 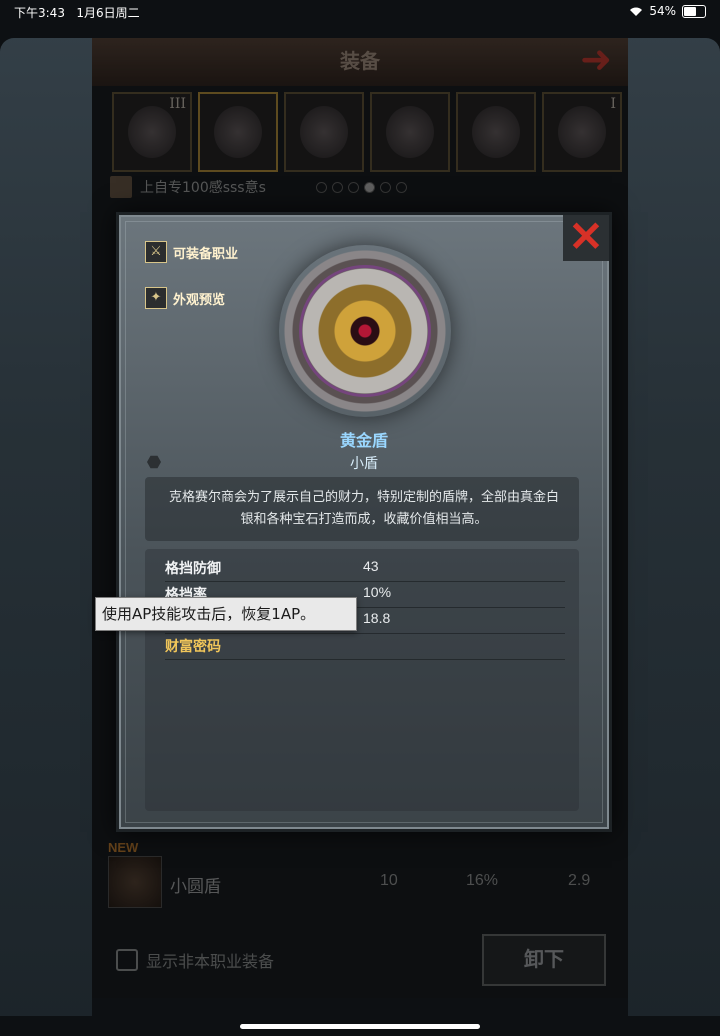 What do you see at coordinates (360, 11) in the screenshot?
I see `status-bar: 下午3:43 1月6日周二 54%` at bounding box center [360, 11].